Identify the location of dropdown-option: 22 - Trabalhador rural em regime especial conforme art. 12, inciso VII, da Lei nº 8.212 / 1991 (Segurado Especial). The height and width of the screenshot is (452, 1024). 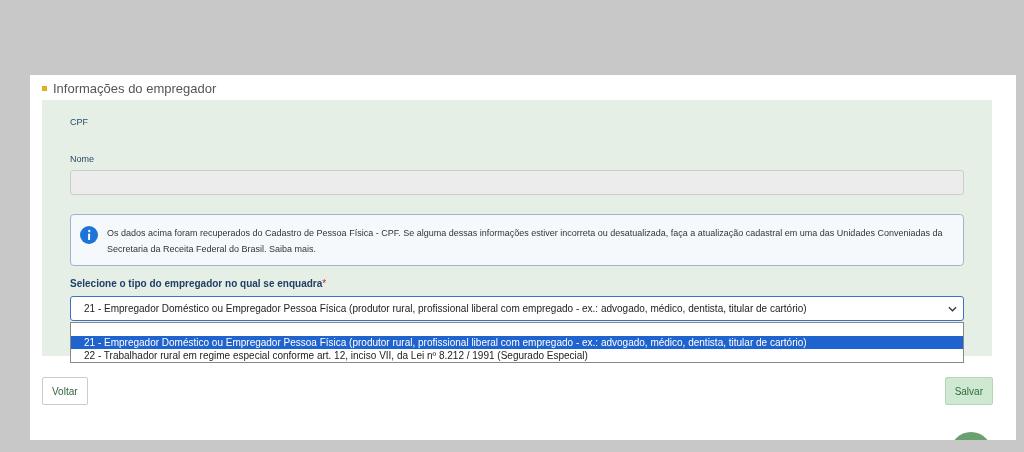
(517, 355).